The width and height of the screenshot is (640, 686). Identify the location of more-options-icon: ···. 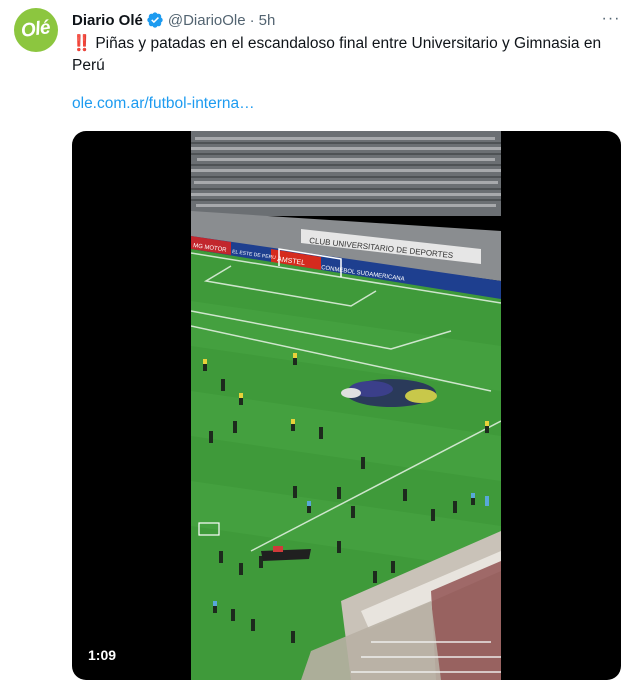
(611, 19).